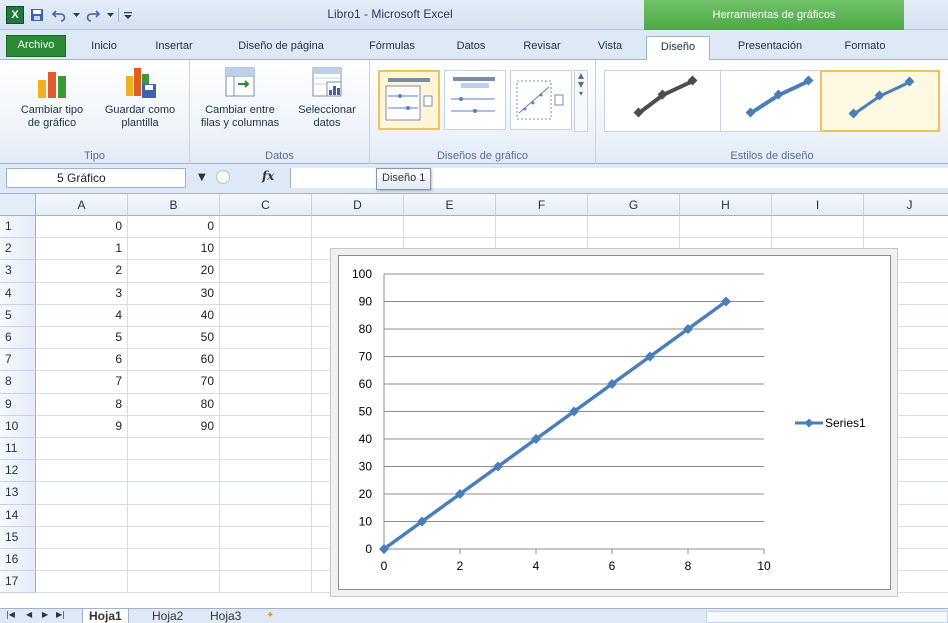  I want to click on cell-a16, so click(82, 560).